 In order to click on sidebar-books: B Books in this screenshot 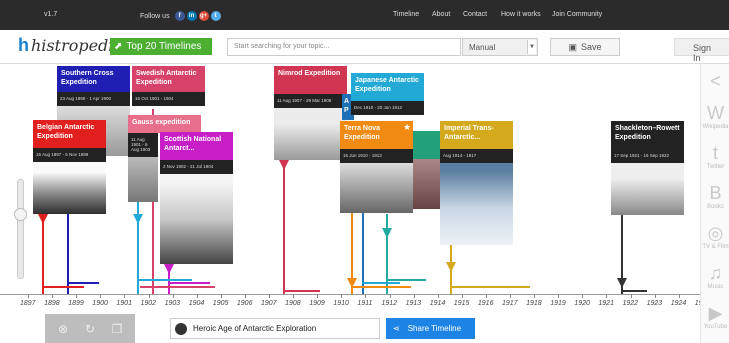, I will do `click(715, 196)`.